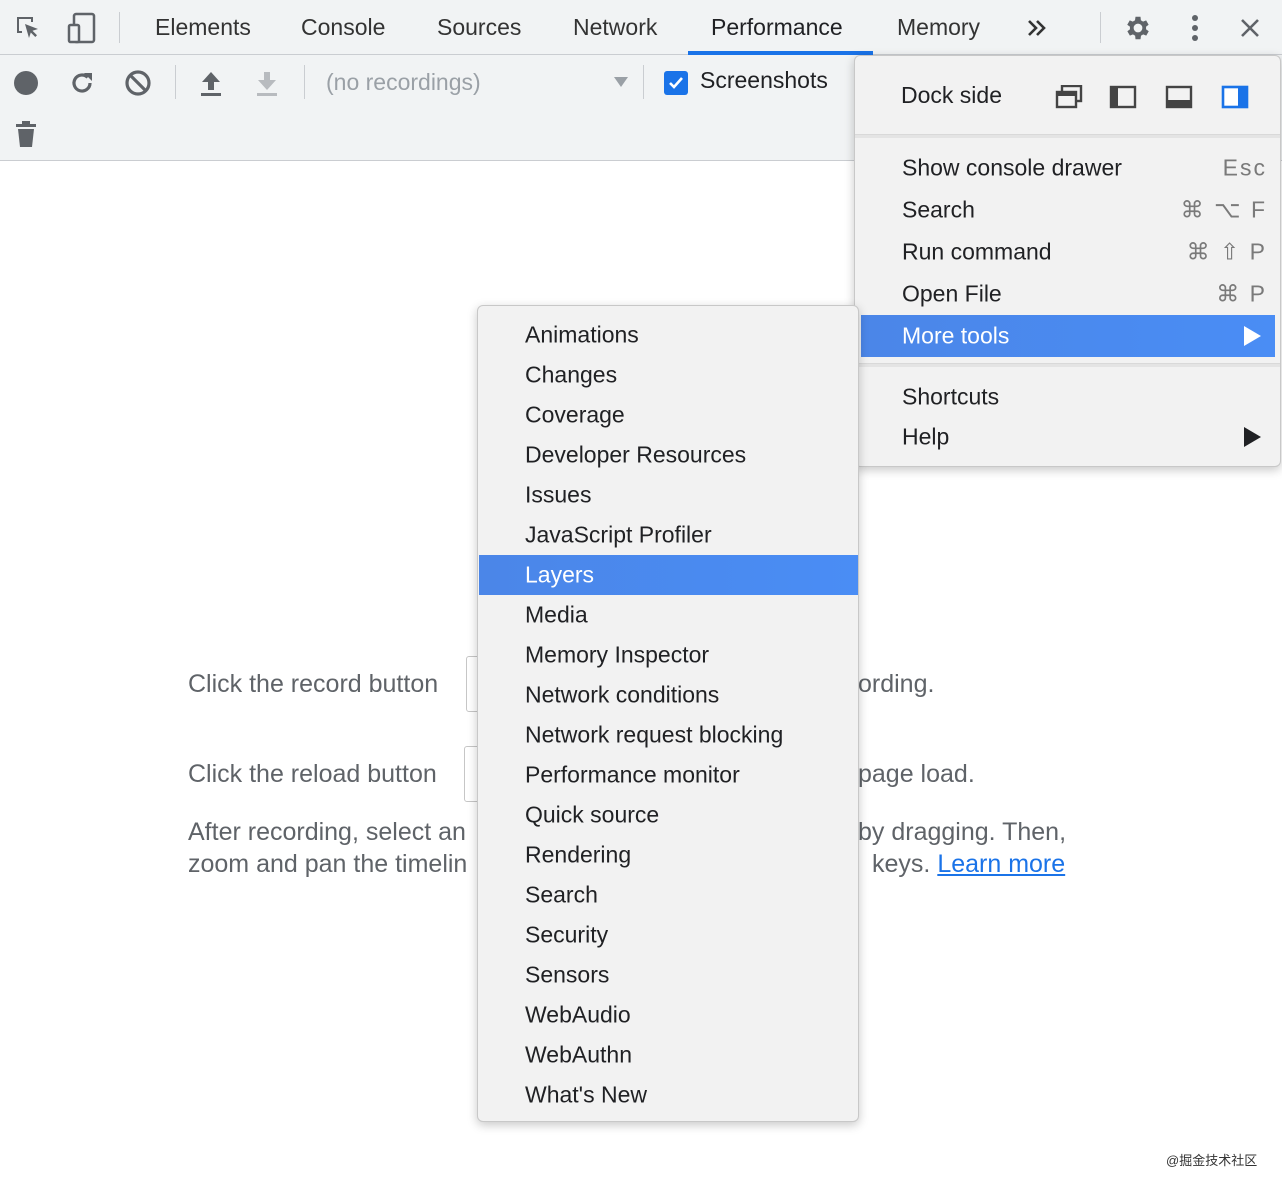  I want to click on tool-label: Quick source, so click(592, 814).